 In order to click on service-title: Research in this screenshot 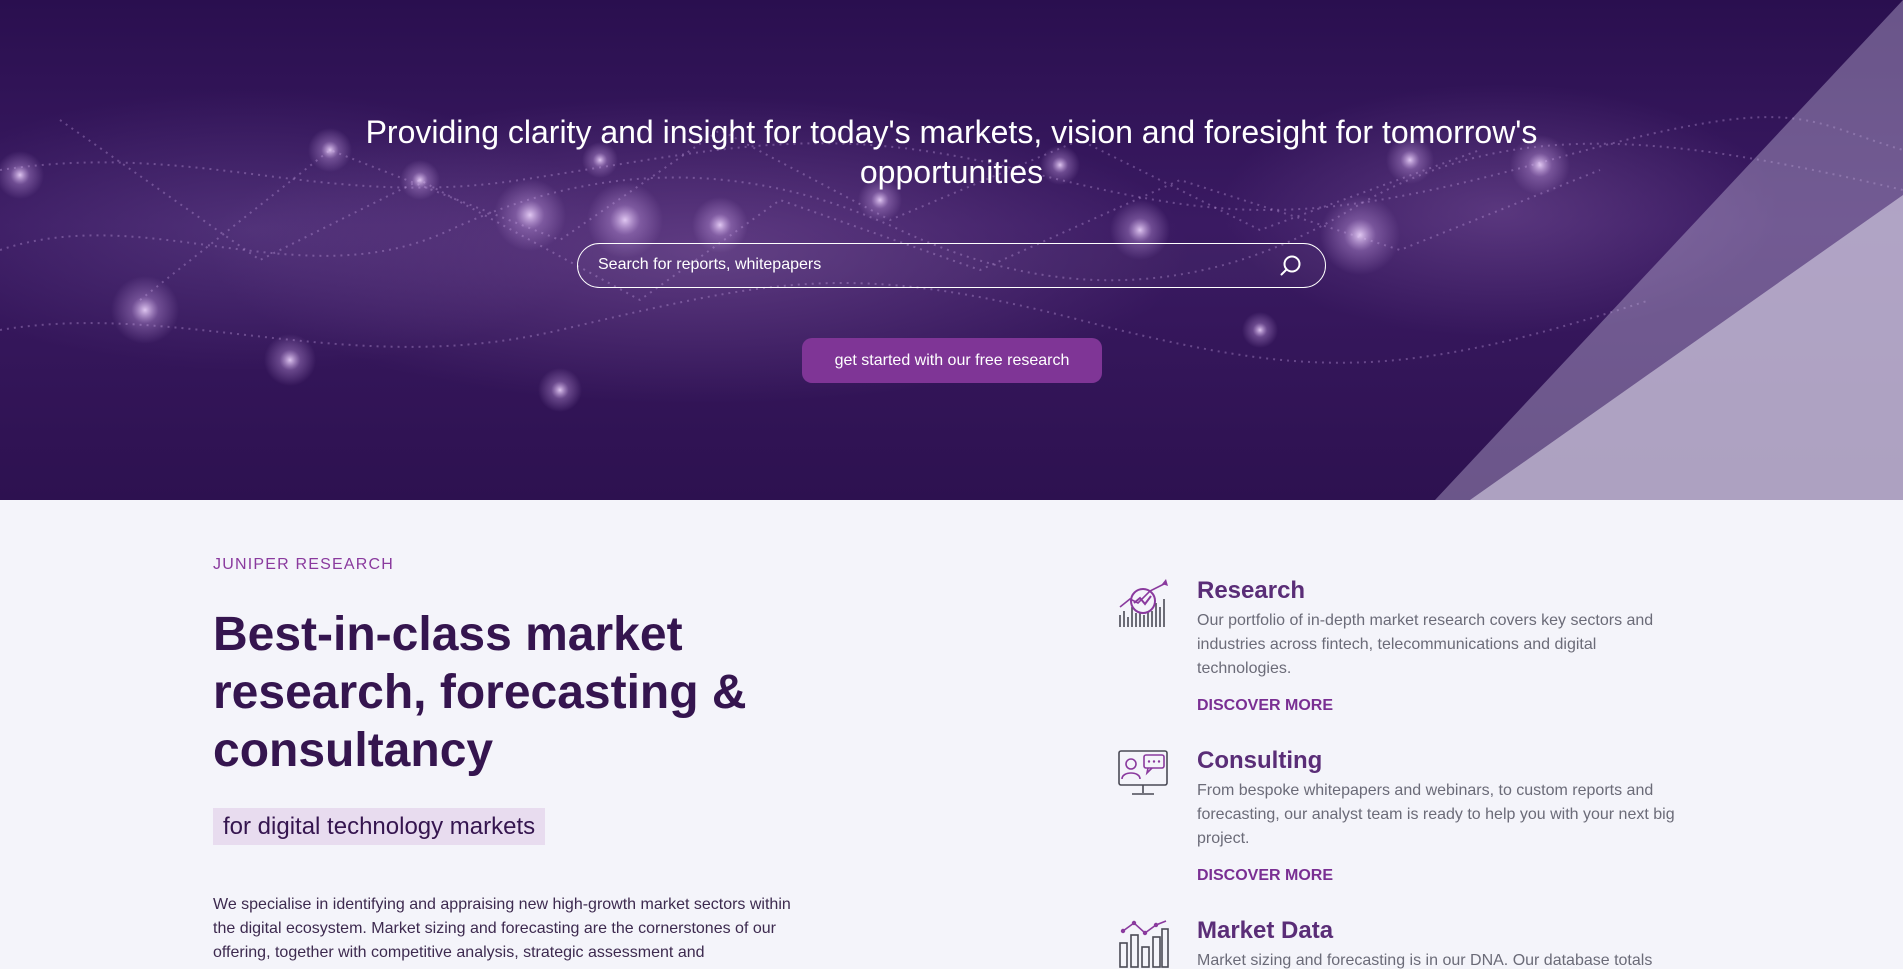, I will do `click(1251, 590)`.